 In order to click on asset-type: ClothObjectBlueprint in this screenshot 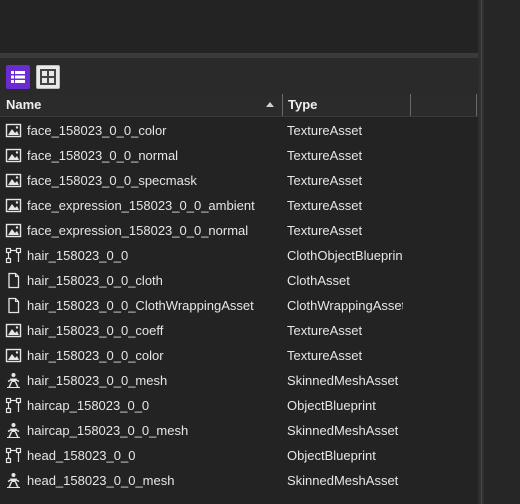, I will do `click(345, 255)`.